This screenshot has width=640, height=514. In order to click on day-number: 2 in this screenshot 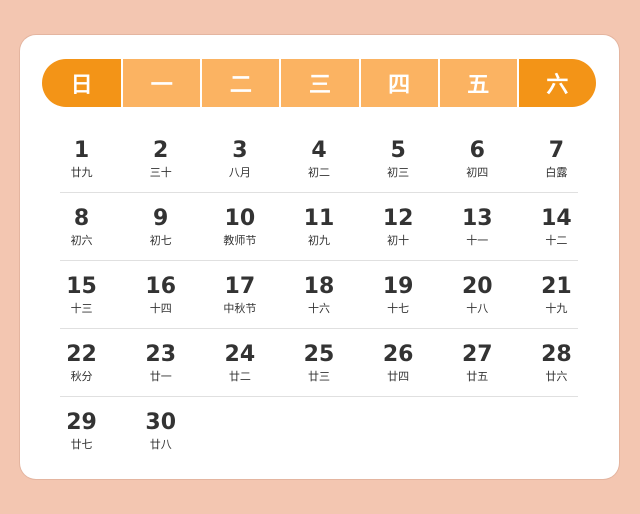, I will do `click(161, 150)`.